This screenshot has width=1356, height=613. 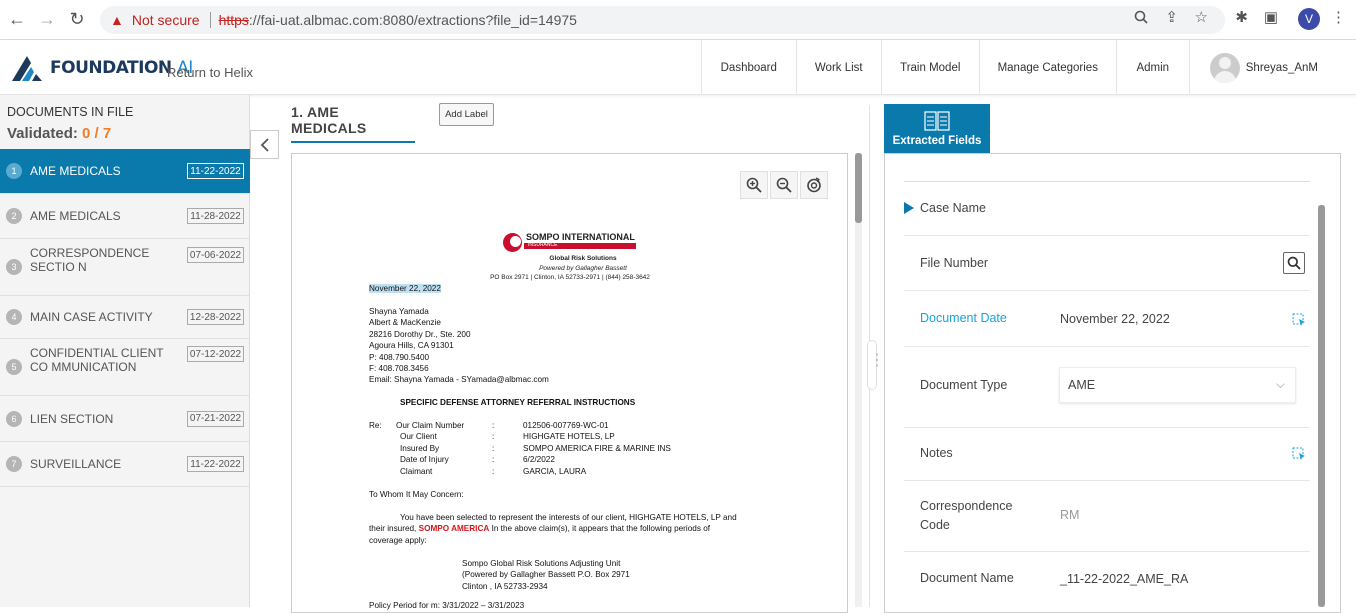 I want to click on collapse-panel-button, so click(x=264, y=144).